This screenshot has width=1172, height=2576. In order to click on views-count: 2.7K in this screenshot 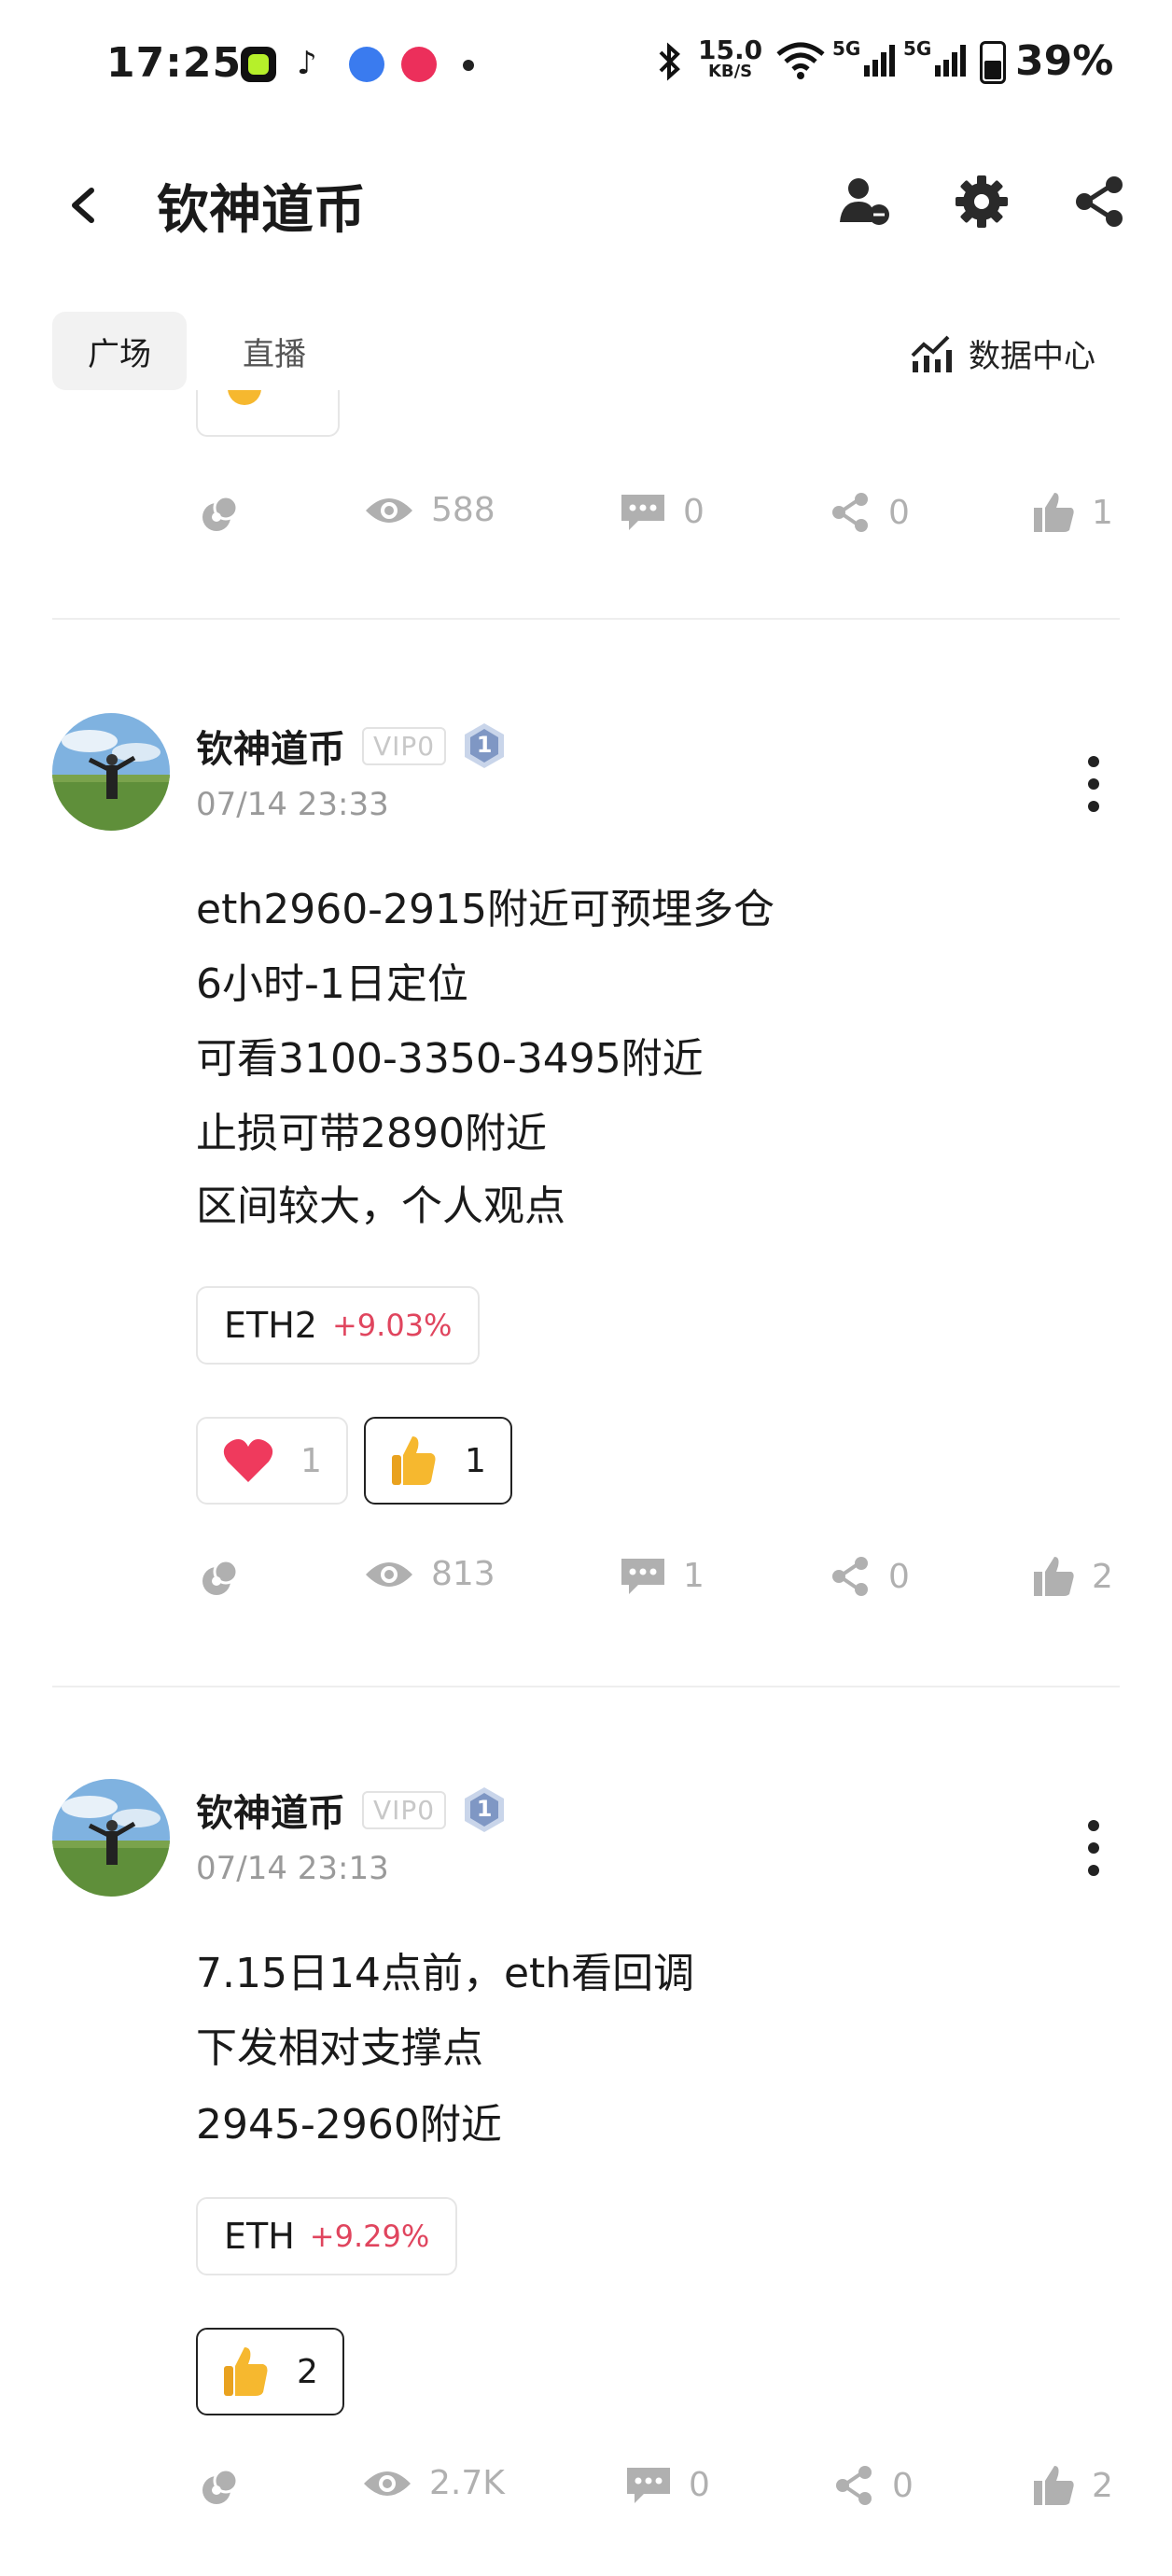, I will do `click(467, 2483)`.